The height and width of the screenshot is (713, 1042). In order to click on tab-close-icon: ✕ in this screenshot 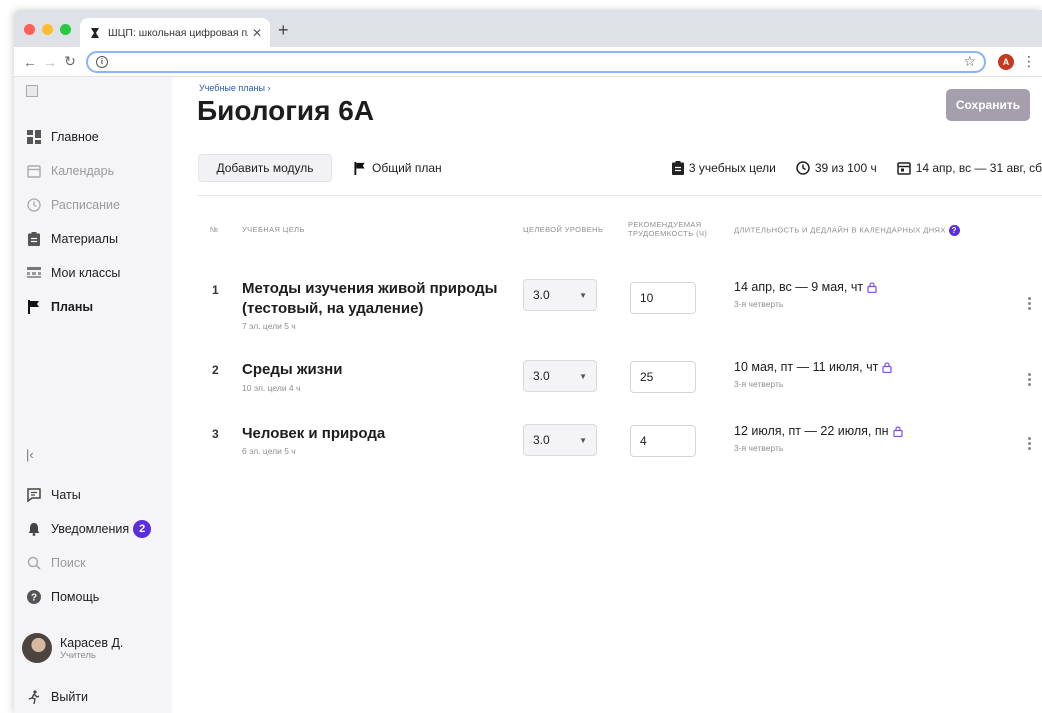, I will do `click(257, 33)`.